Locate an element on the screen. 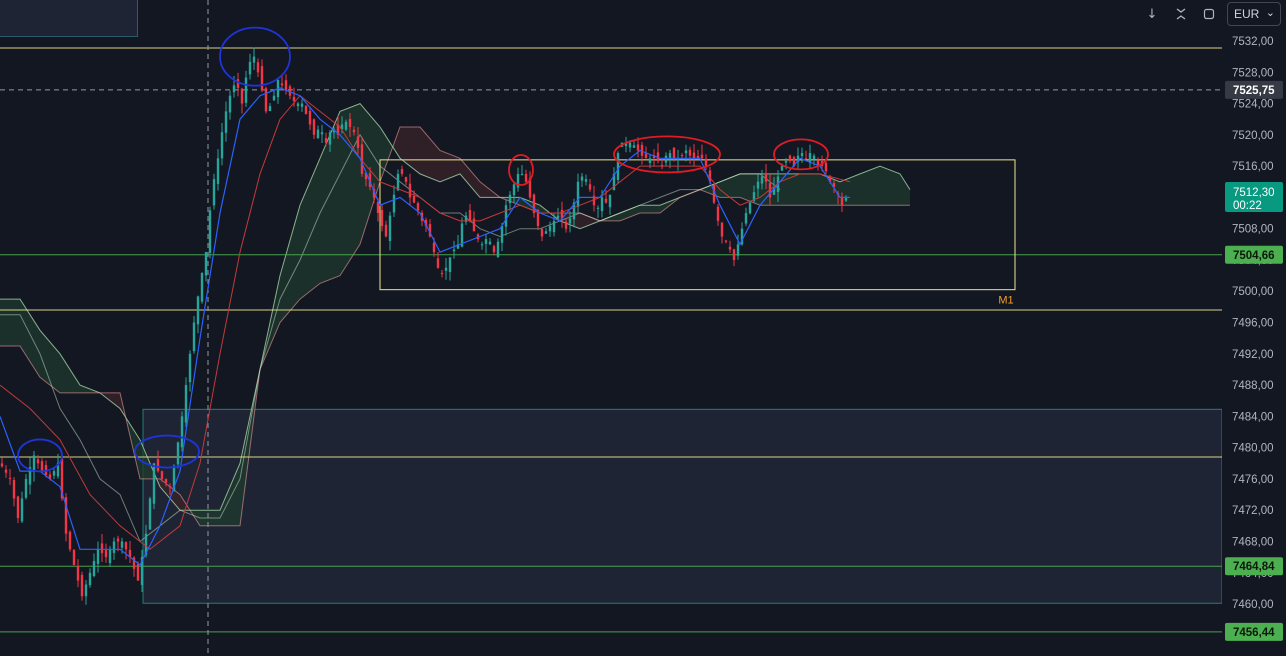 Image resolution: width=1286 pixels, height=656 pixels. hand-drawn-circle-red is located at coordinates (667, 154).